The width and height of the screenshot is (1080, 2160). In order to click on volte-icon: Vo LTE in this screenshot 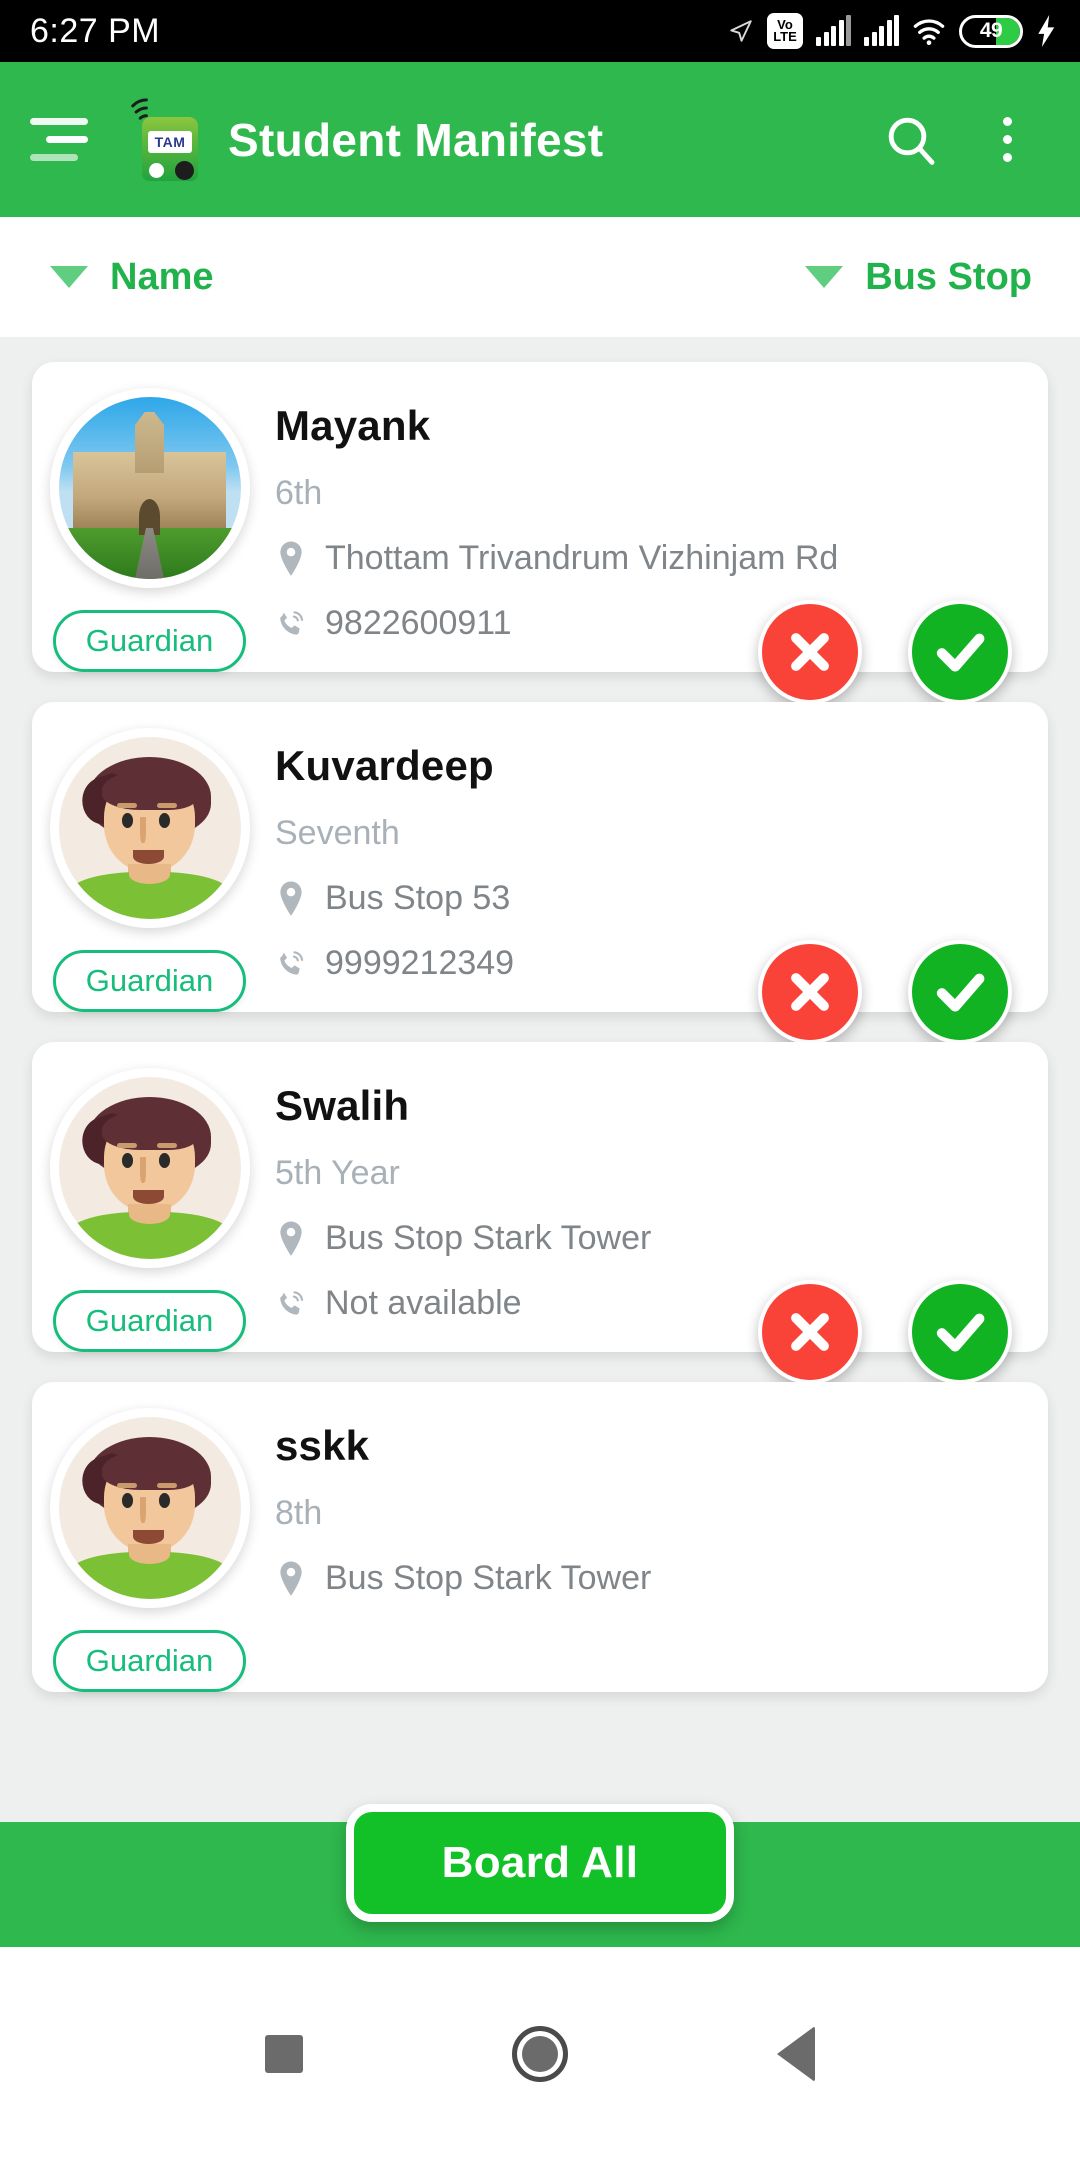, I will do `click(785, 31)`.